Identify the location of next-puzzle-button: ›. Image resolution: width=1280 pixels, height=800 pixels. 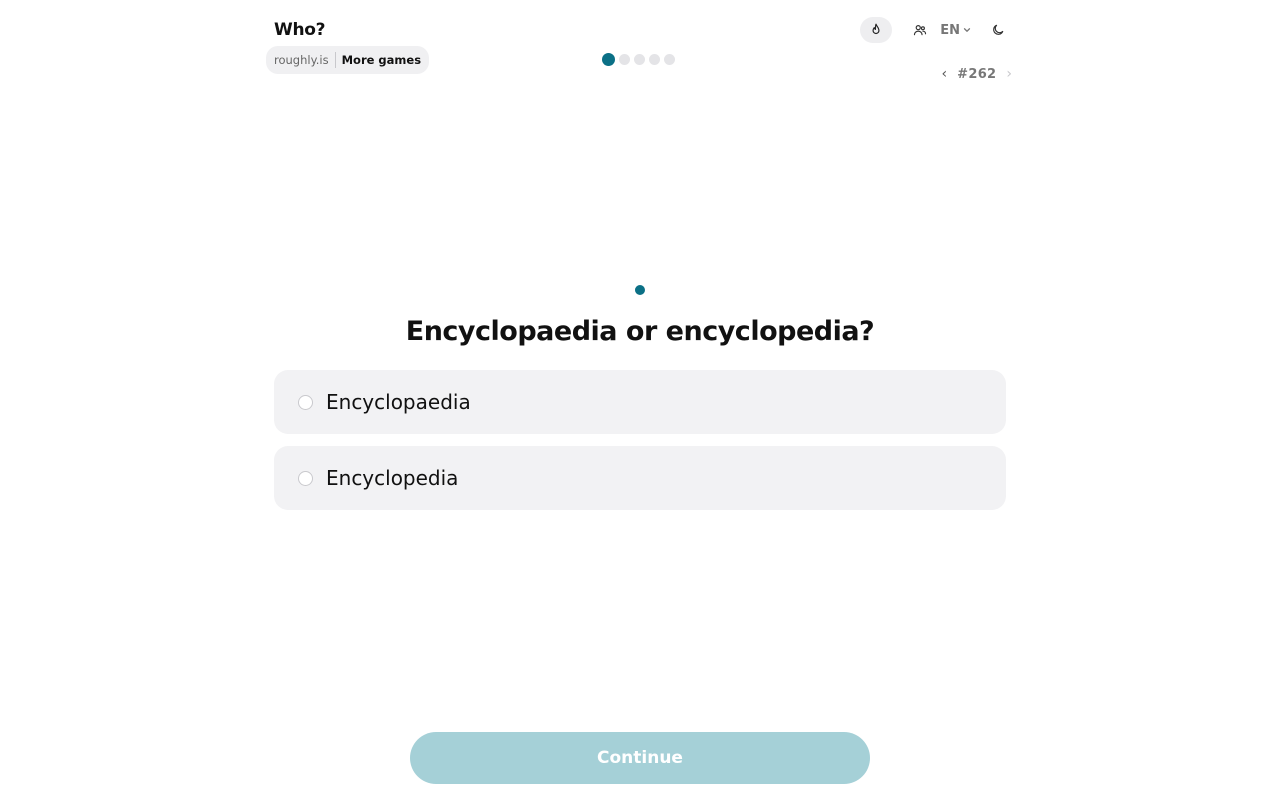
(1009, 74).